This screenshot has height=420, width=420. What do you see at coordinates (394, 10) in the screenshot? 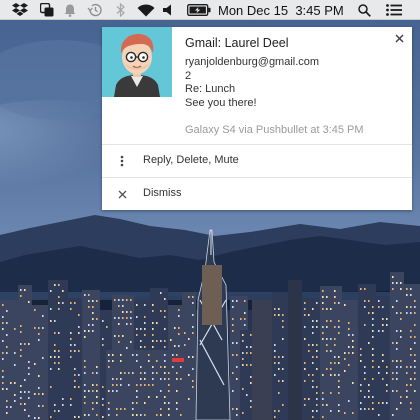
I see `notification-center-icon` at bounding box center [394, 10].